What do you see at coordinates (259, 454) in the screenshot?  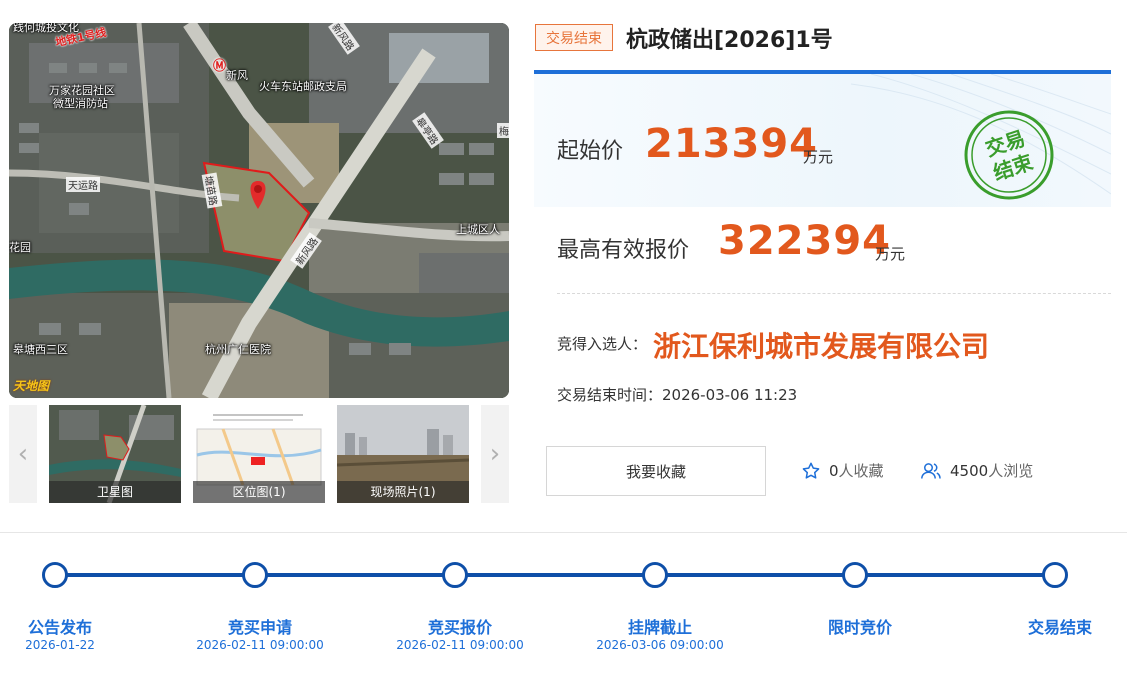 I see `thumbnail-location: 区位图(1)` at bounding box center [259, 454].